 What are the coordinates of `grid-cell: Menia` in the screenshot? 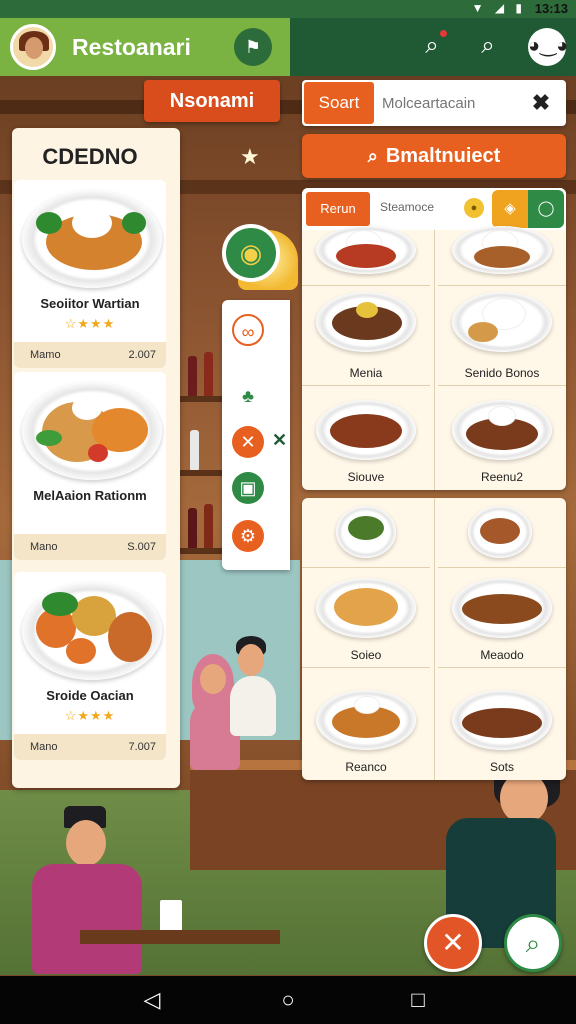 It's located at (366, 336).